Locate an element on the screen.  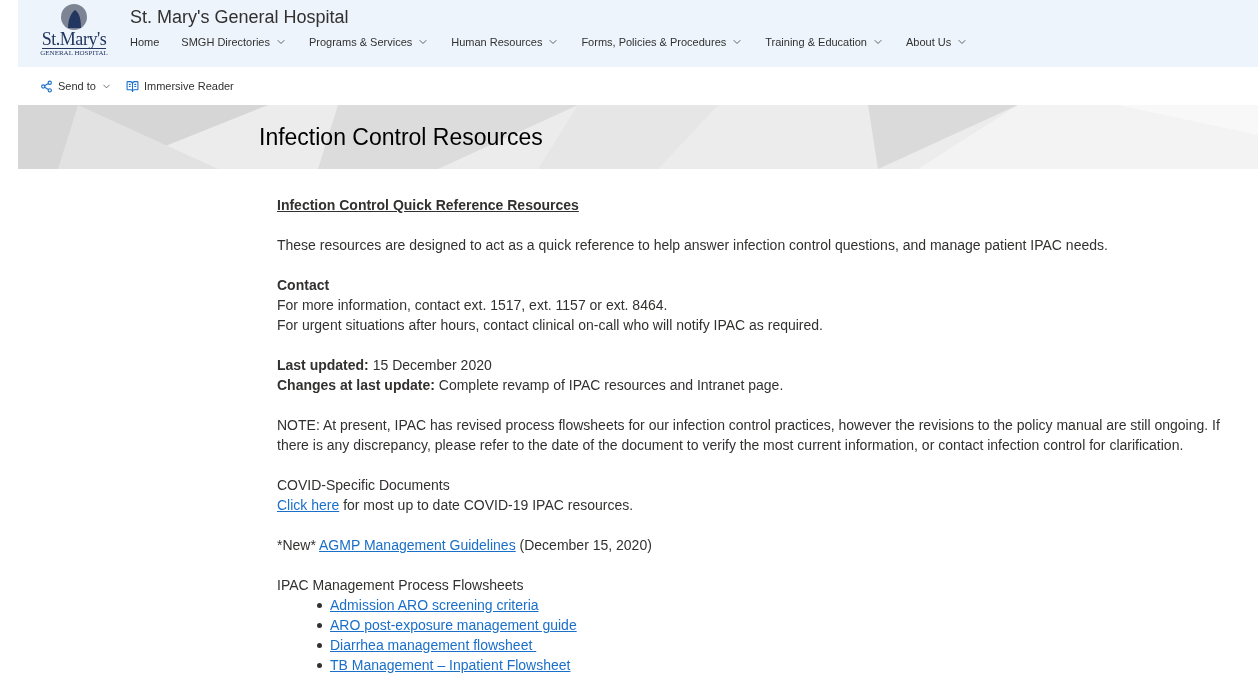
body-text: *New* is located at coordinates (297, 545).